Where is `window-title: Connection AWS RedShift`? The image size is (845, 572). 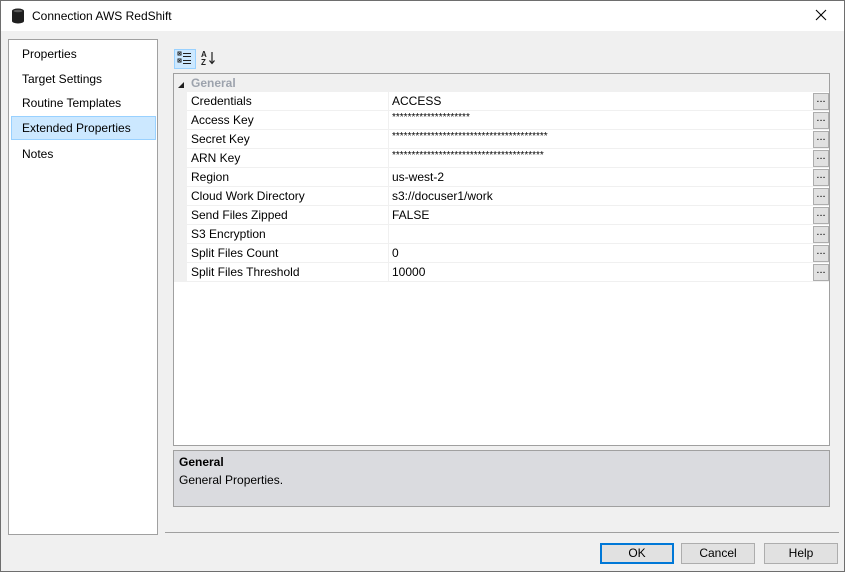 window-title: Connection AWS RedShift is located at coordinates (102, 16).